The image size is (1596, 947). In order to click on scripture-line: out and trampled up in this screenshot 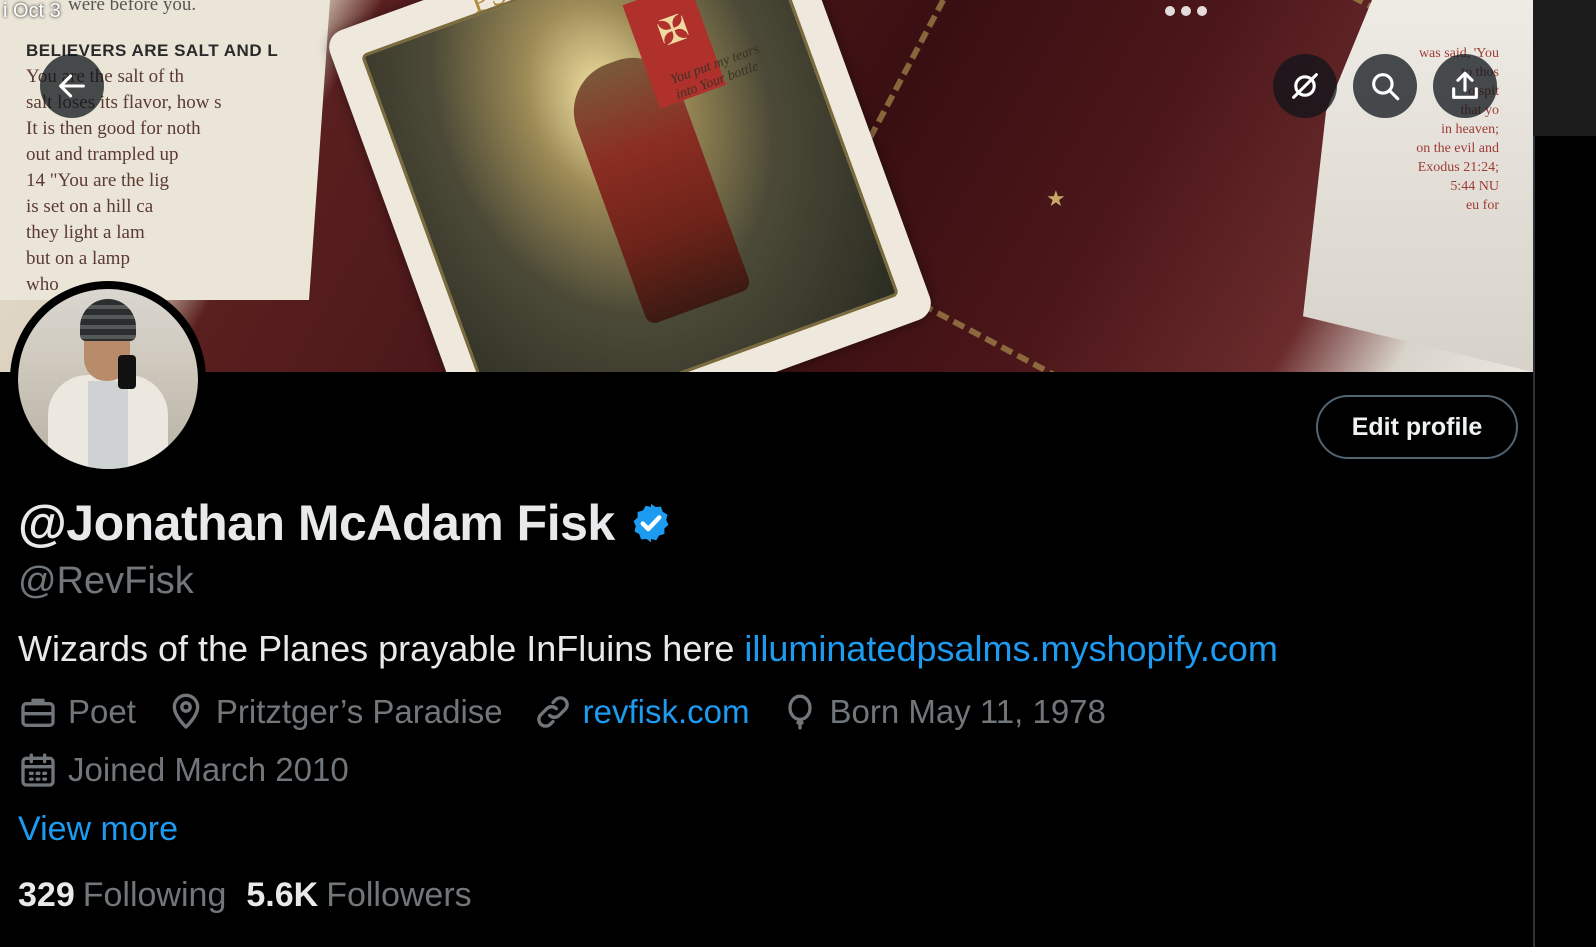, I will do `click(102, 154)`.